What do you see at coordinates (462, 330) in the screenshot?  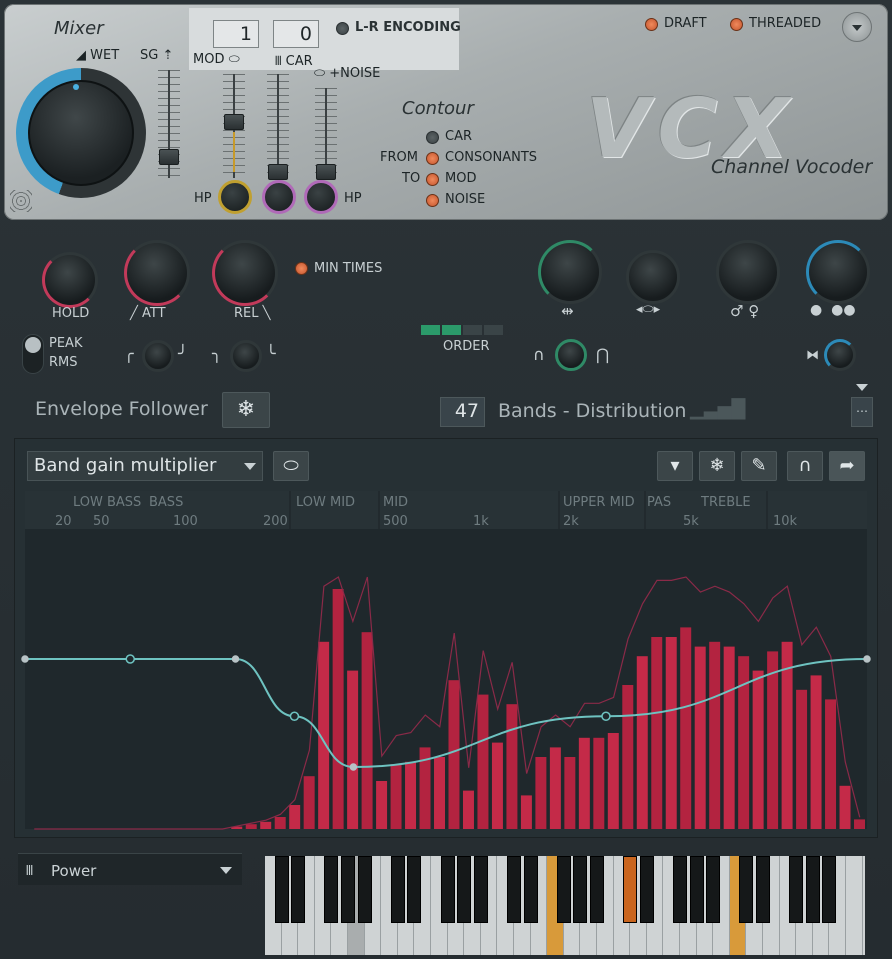 I see `order-meter` at bounding box center [462, 330].